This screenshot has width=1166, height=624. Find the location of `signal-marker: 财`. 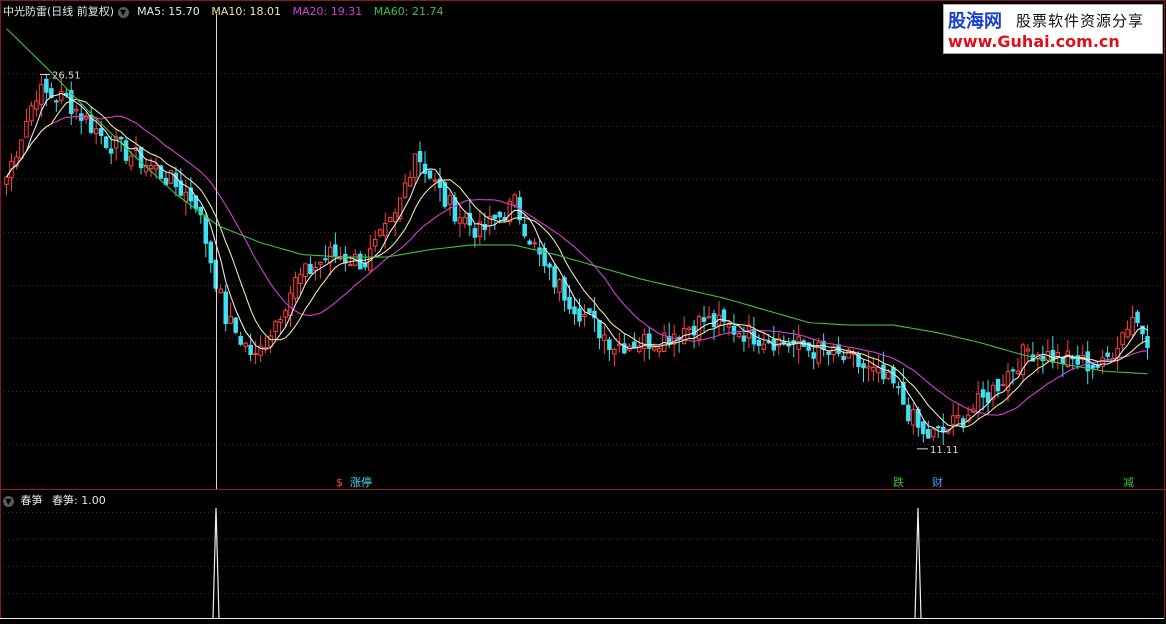

signal-marker: 财 is located at coordinates (937, 482).